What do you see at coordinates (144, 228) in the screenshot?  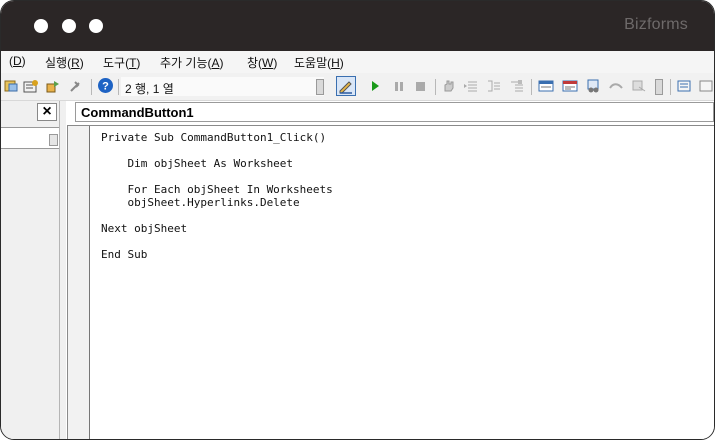 I see `code-line: Next objSheet` at bounding box center [144, 228].